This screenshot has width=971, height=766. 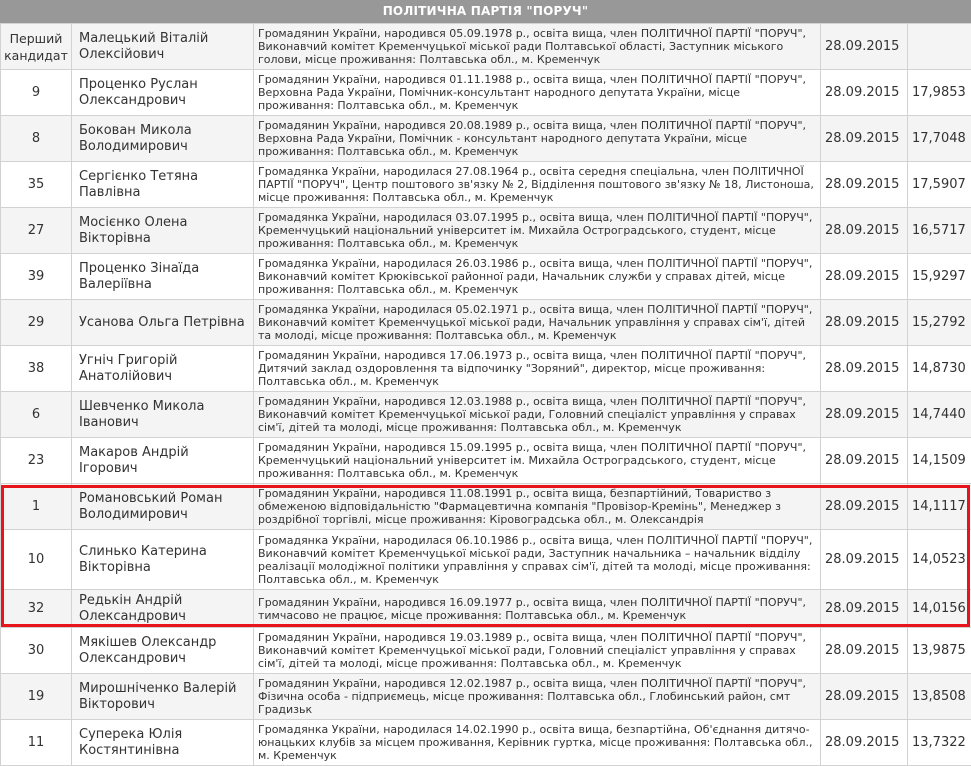 I want to click on candidate-number: 23, so click(x=36, y=461).